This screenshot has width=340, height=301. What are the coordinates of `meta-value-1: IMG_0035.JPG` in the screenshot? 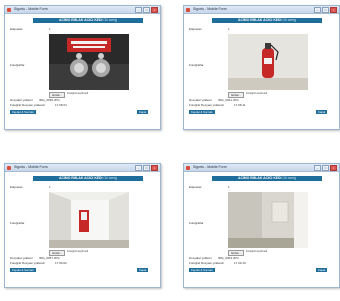 It's located at (49, 100).